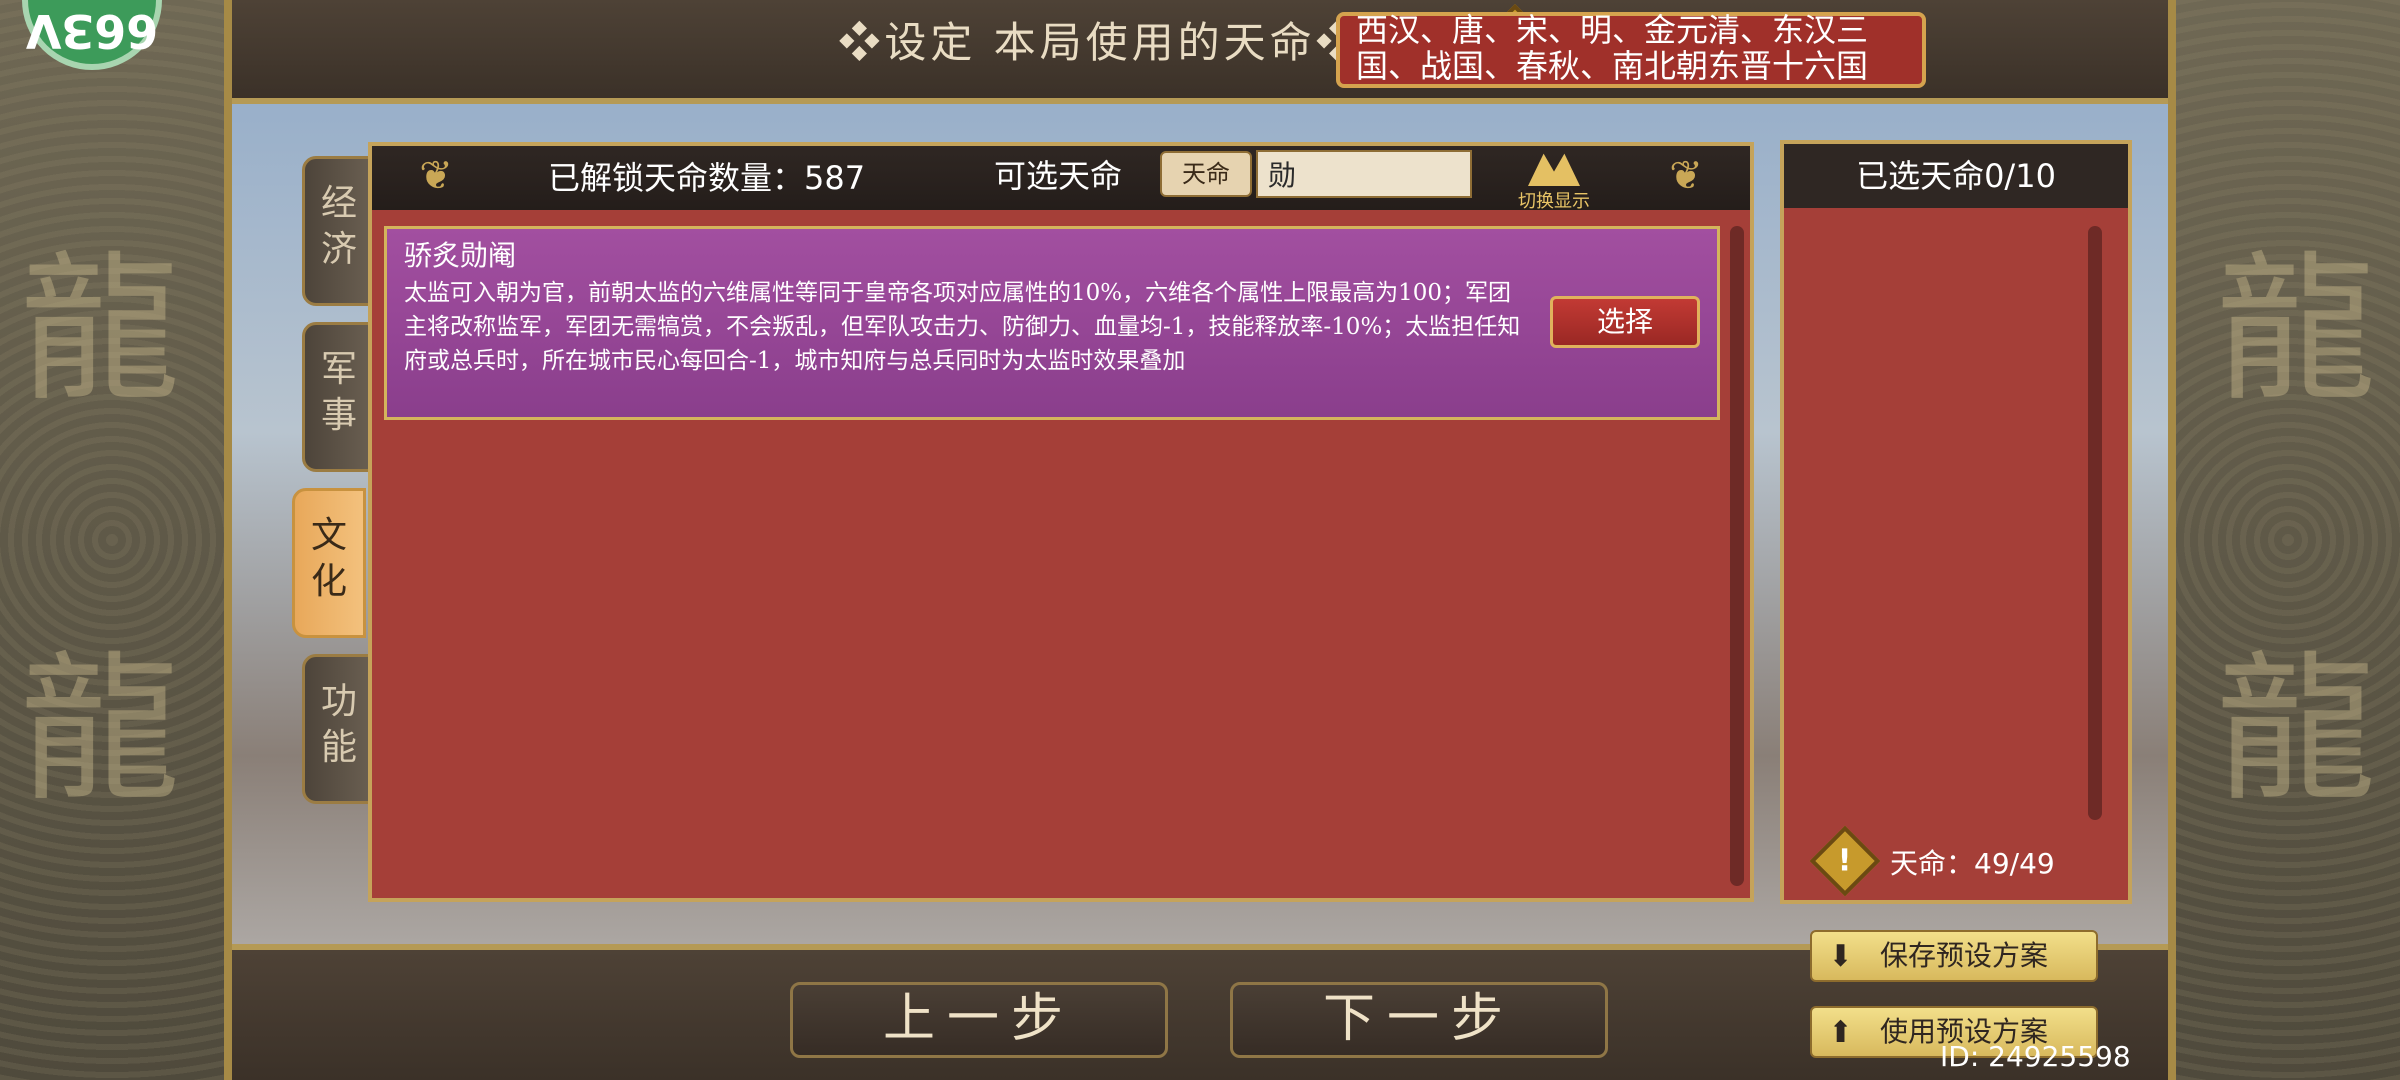 This screenshot has height=1080, width=2400. Describe the element at coordinates (1841, 1032) in the screenshot. I see `upload-icon: ⬆` at that location.